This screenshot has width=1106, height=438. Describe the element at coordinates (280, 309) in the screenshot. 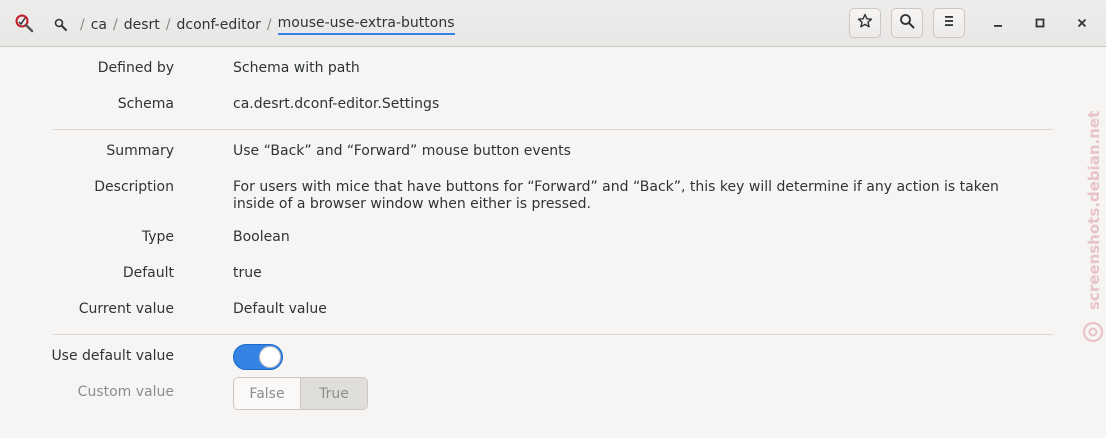

I see `property-value: Default value` at that location.